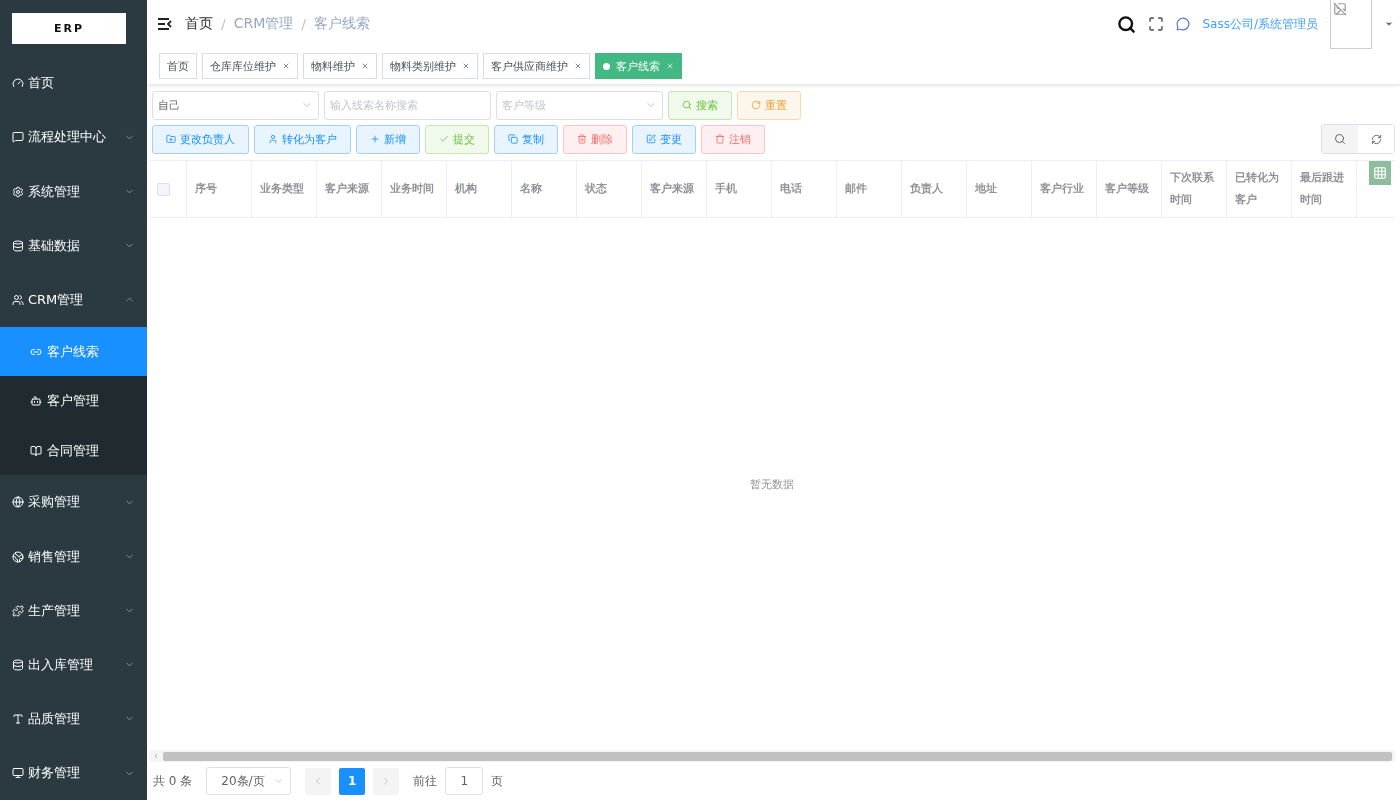  Describe the element at coordinates (430, 66) in the screenshot. I see `tab: 物料类别维护` at that location.